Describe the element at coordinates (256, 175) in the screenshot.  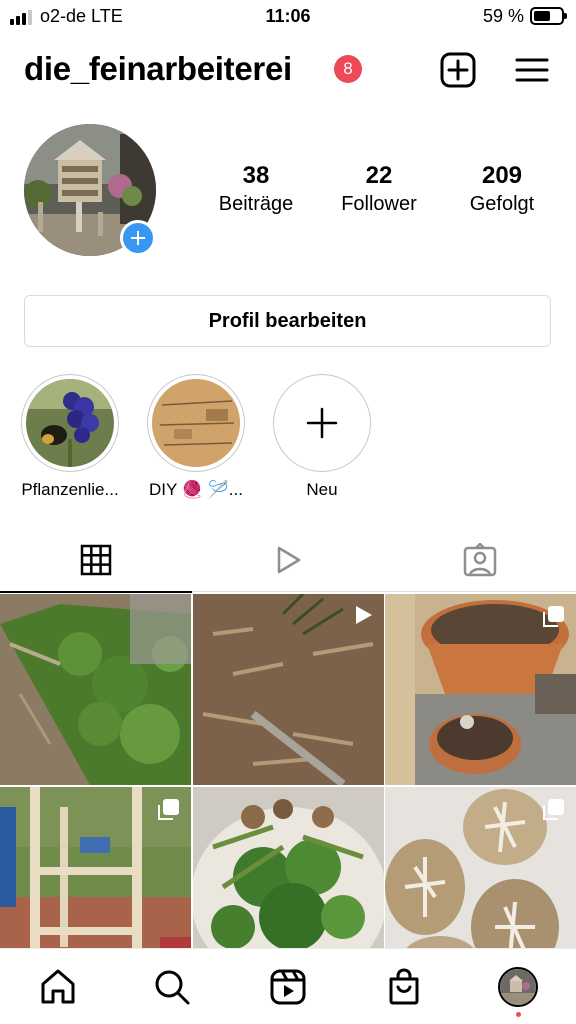
I see `posts-count: 38` at that location.